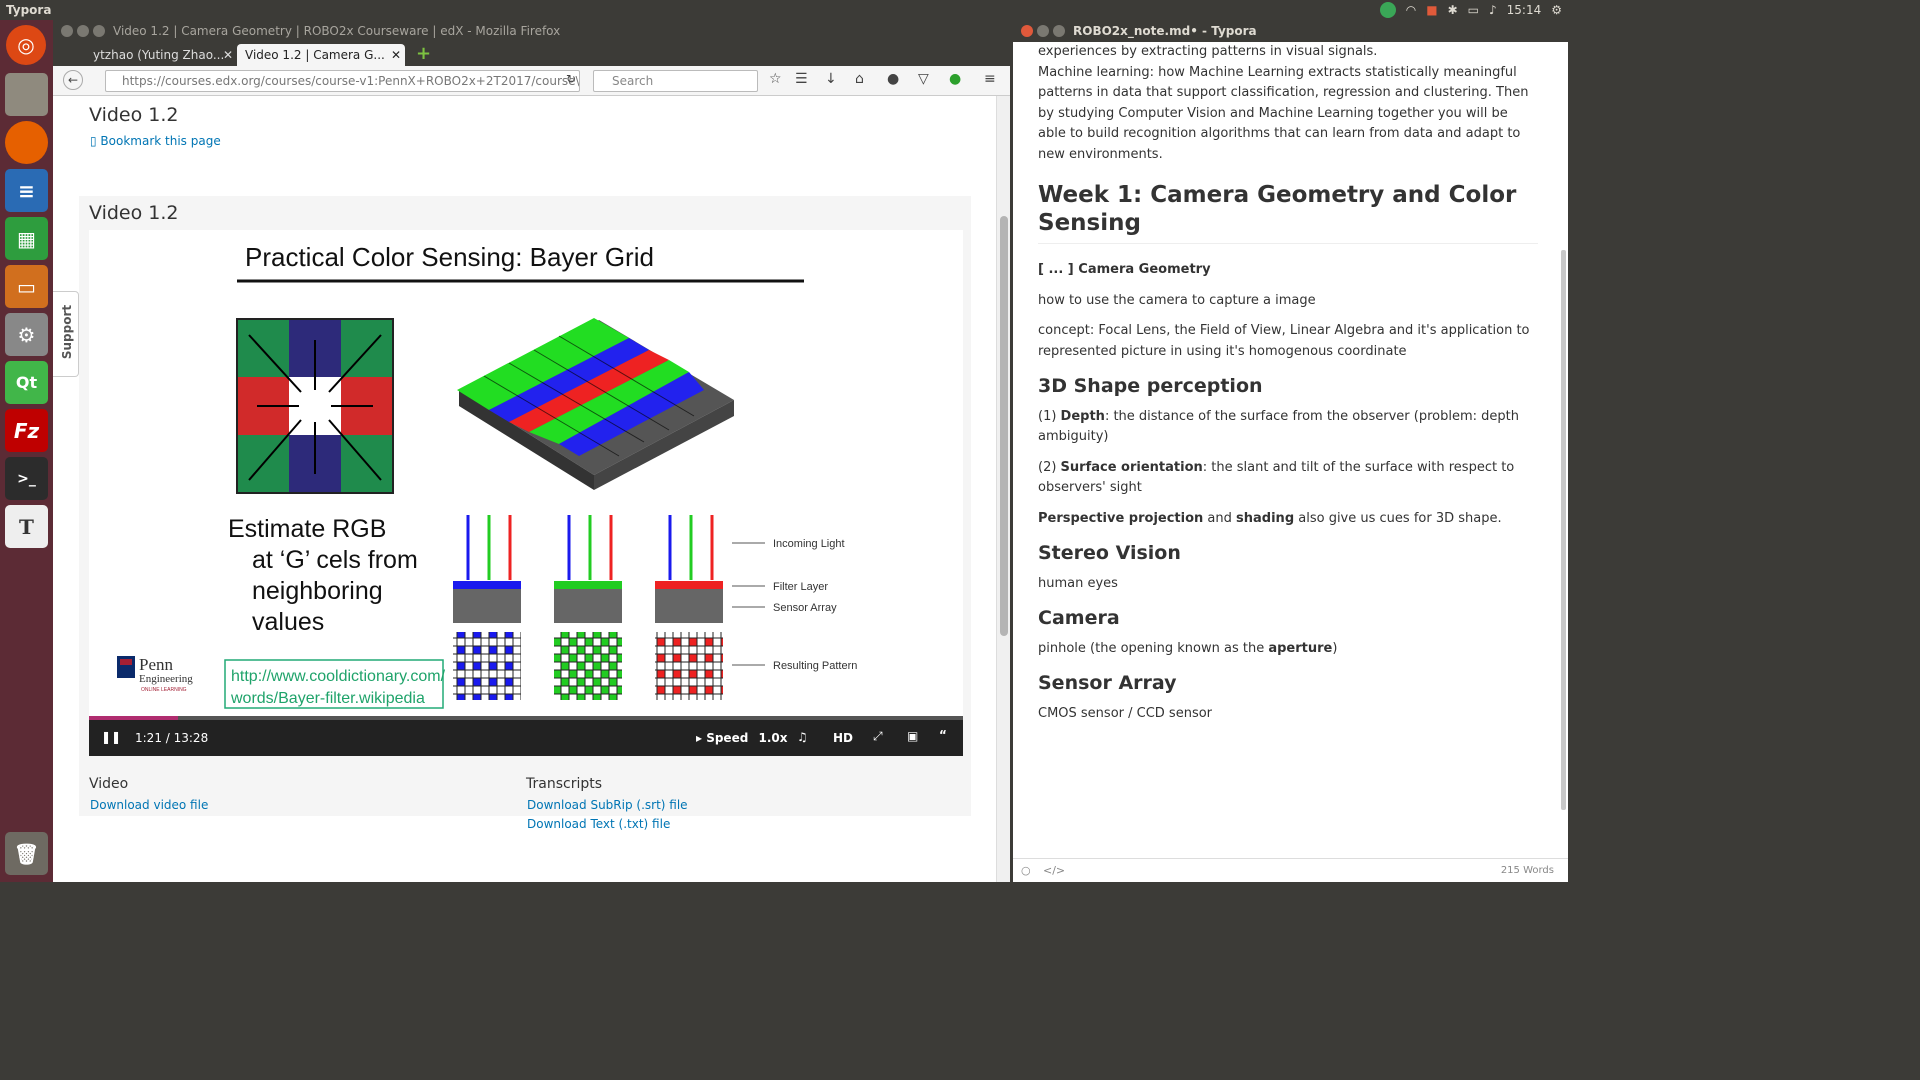 This screenshot has height=1080, width=1920. I want to click on system-tray: ◠ ■ ✱ ▭ ♪ 15:14 ⚙, so click(1470, 10).